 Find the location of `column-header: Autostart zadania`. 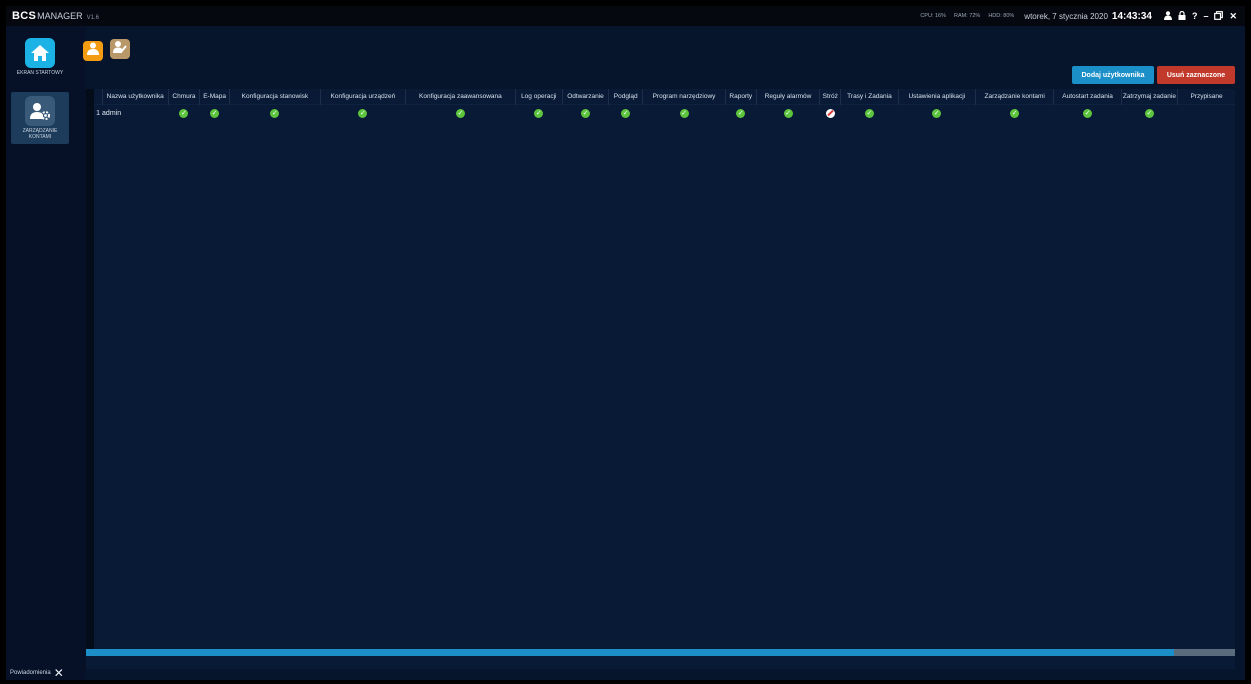

column-header: Autostart zadania is located at coordinates (1087, 97).